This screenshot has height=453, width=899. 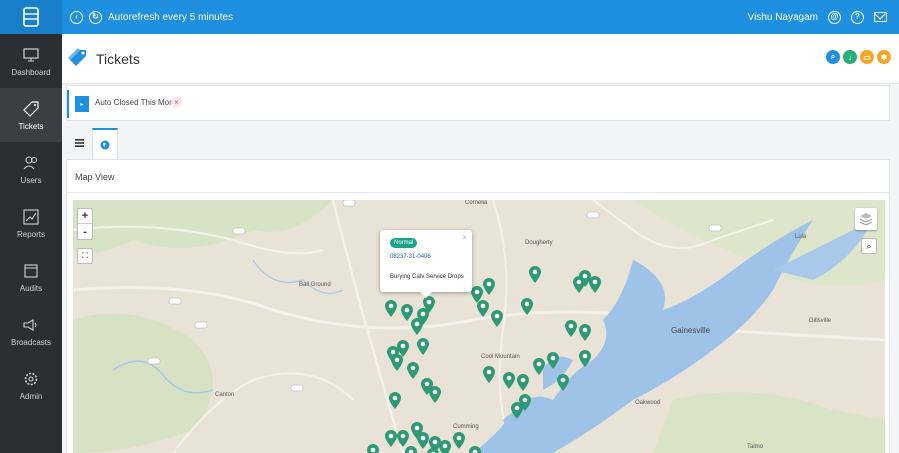 What do you see at coordinates (85, 231) in the screenshot?
I see `zoom-out-button: -` at bounding box center [85, 231].